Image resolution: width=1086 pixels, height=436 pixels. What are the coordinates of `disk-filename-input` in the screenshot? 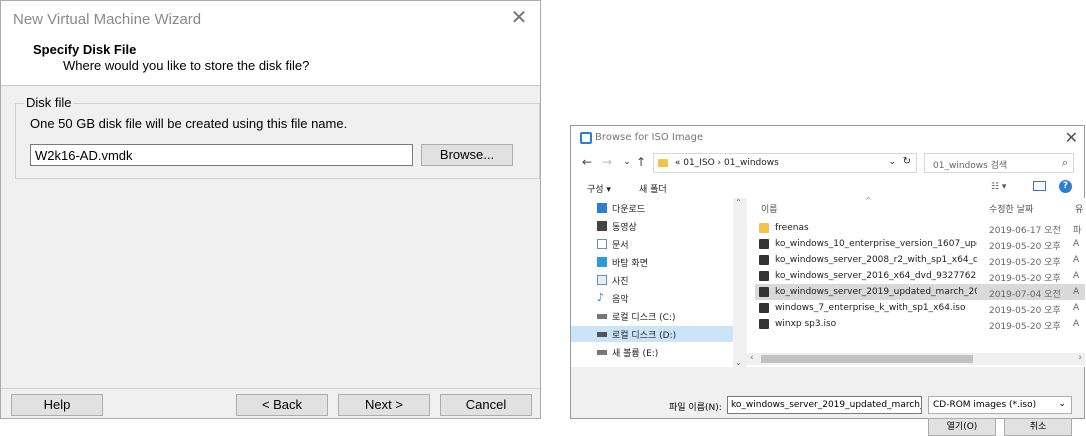 It's located at (221, 155).